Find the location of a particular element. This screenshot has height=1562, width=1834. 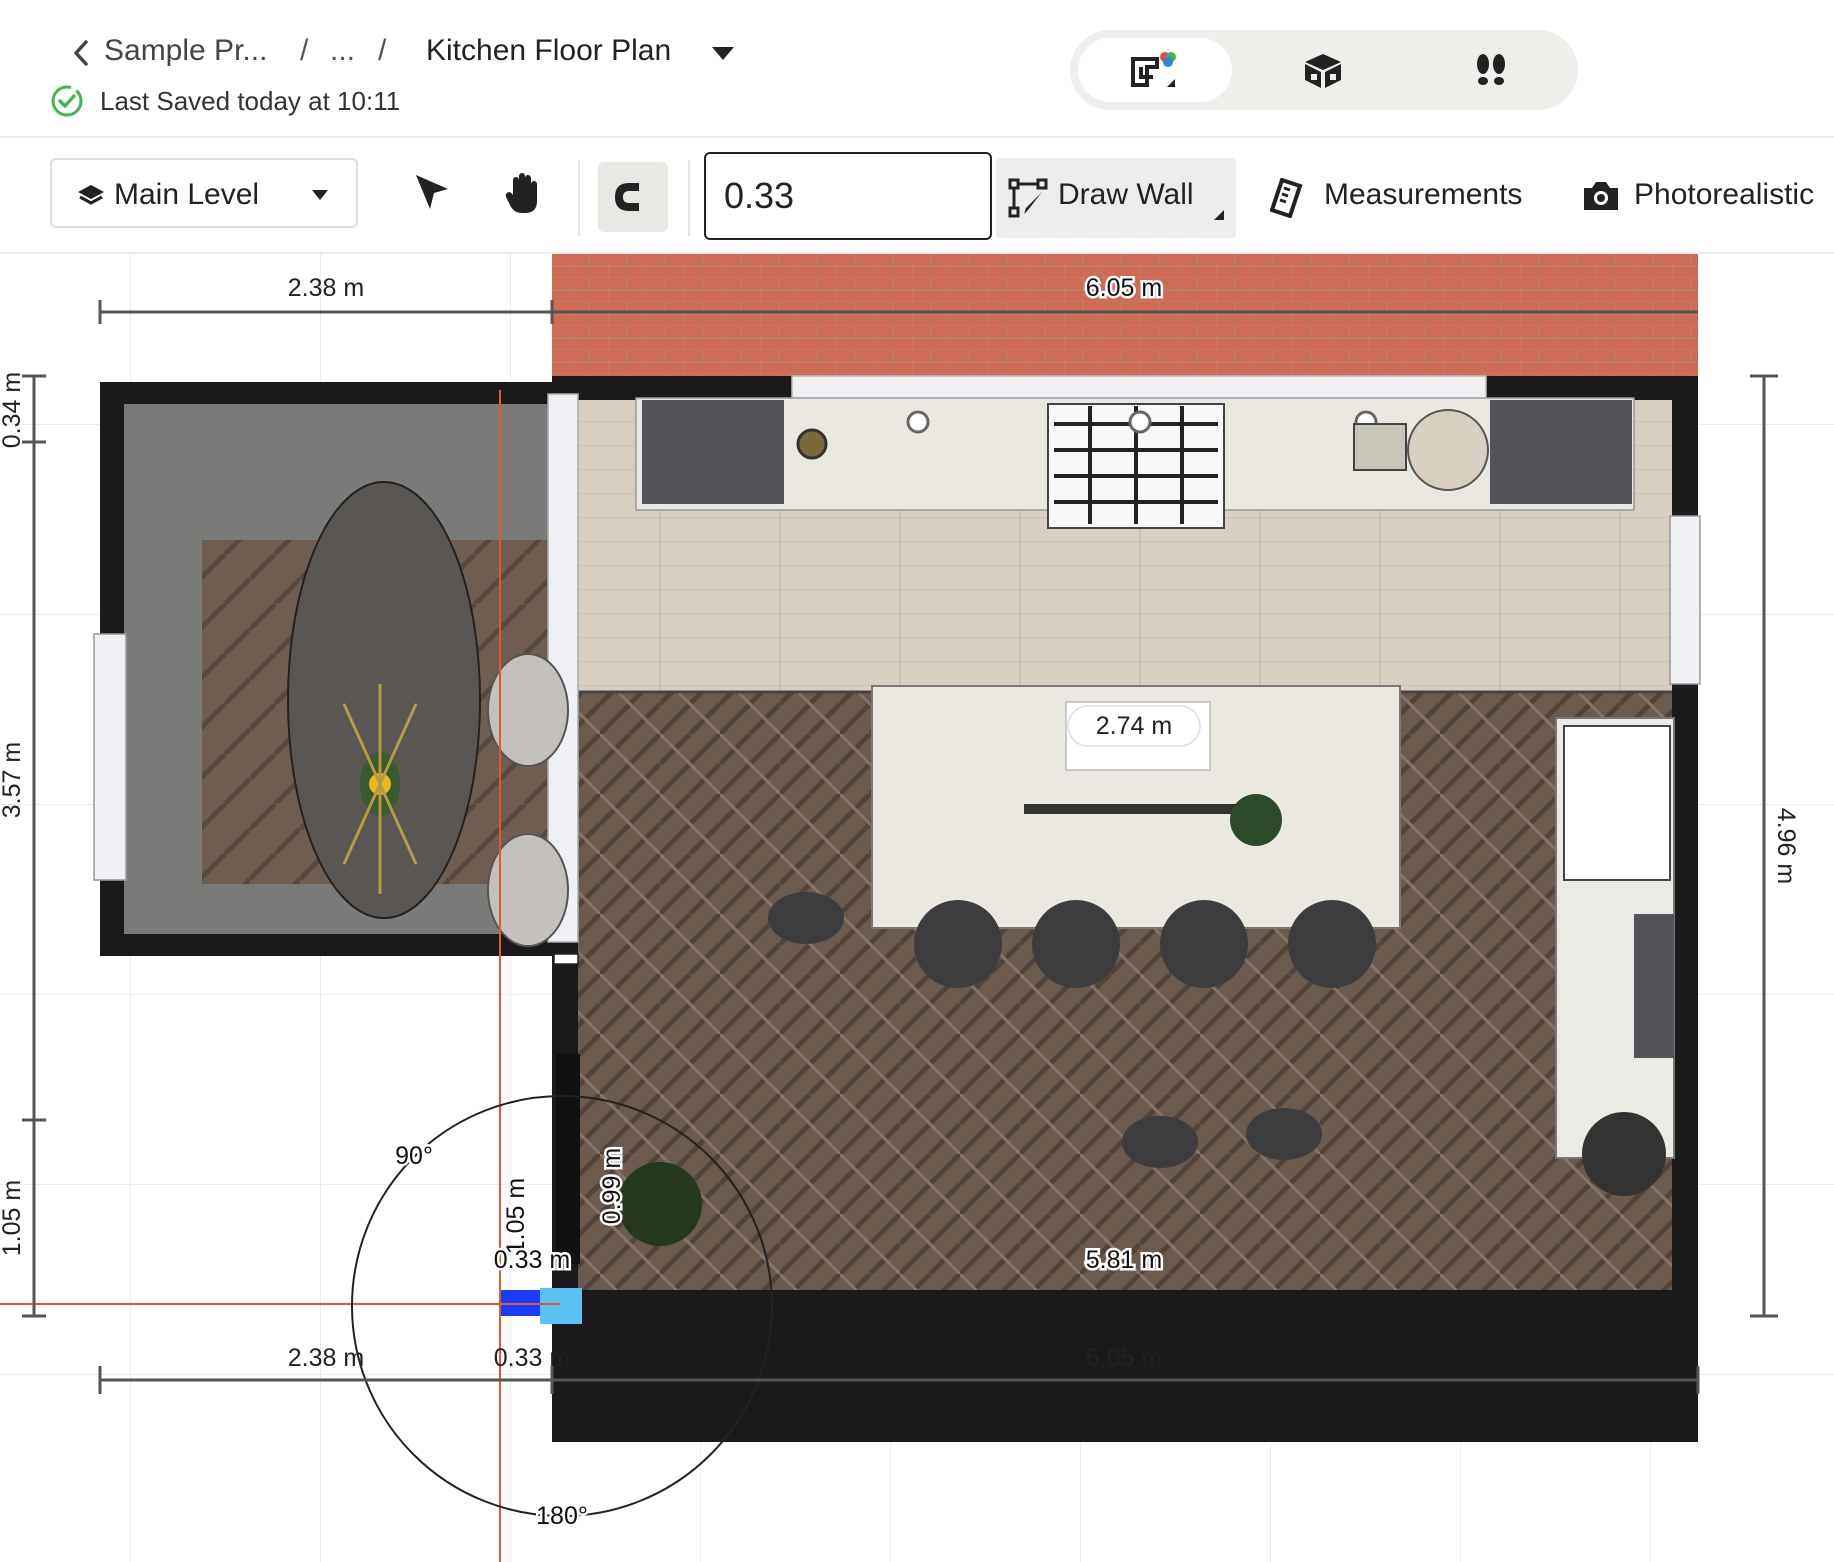

snap-toggle-button is located at coordinates (633, 197).